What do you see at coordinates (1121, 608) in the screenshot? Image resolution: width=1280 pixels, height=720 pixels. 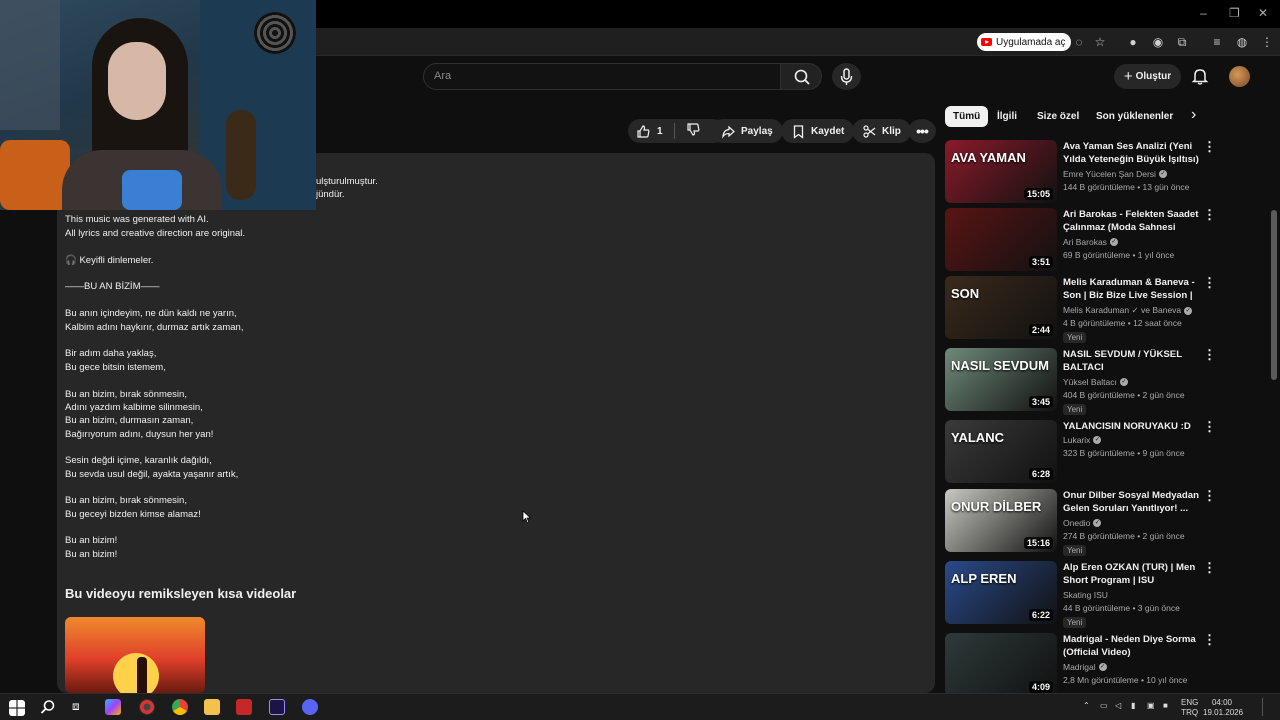 I see `video-meta: 44 B görüntüleme • 3 gün önce` at bounding box center [1121, 608].